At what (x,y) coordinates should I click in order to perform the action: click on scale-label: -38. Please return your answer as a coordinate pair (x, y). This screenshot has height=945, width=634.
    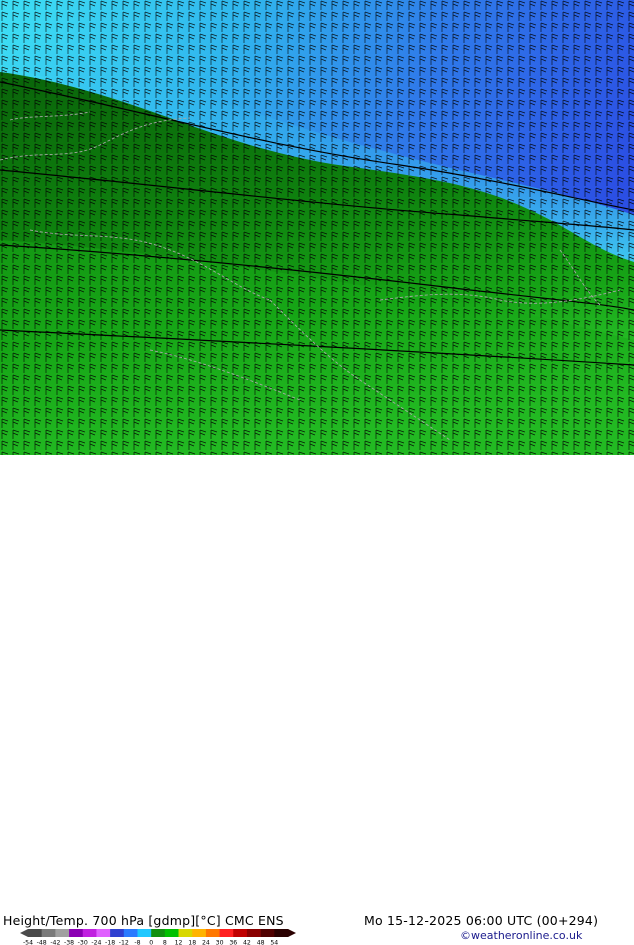
    Looking at the image, I should click on (69, 942).